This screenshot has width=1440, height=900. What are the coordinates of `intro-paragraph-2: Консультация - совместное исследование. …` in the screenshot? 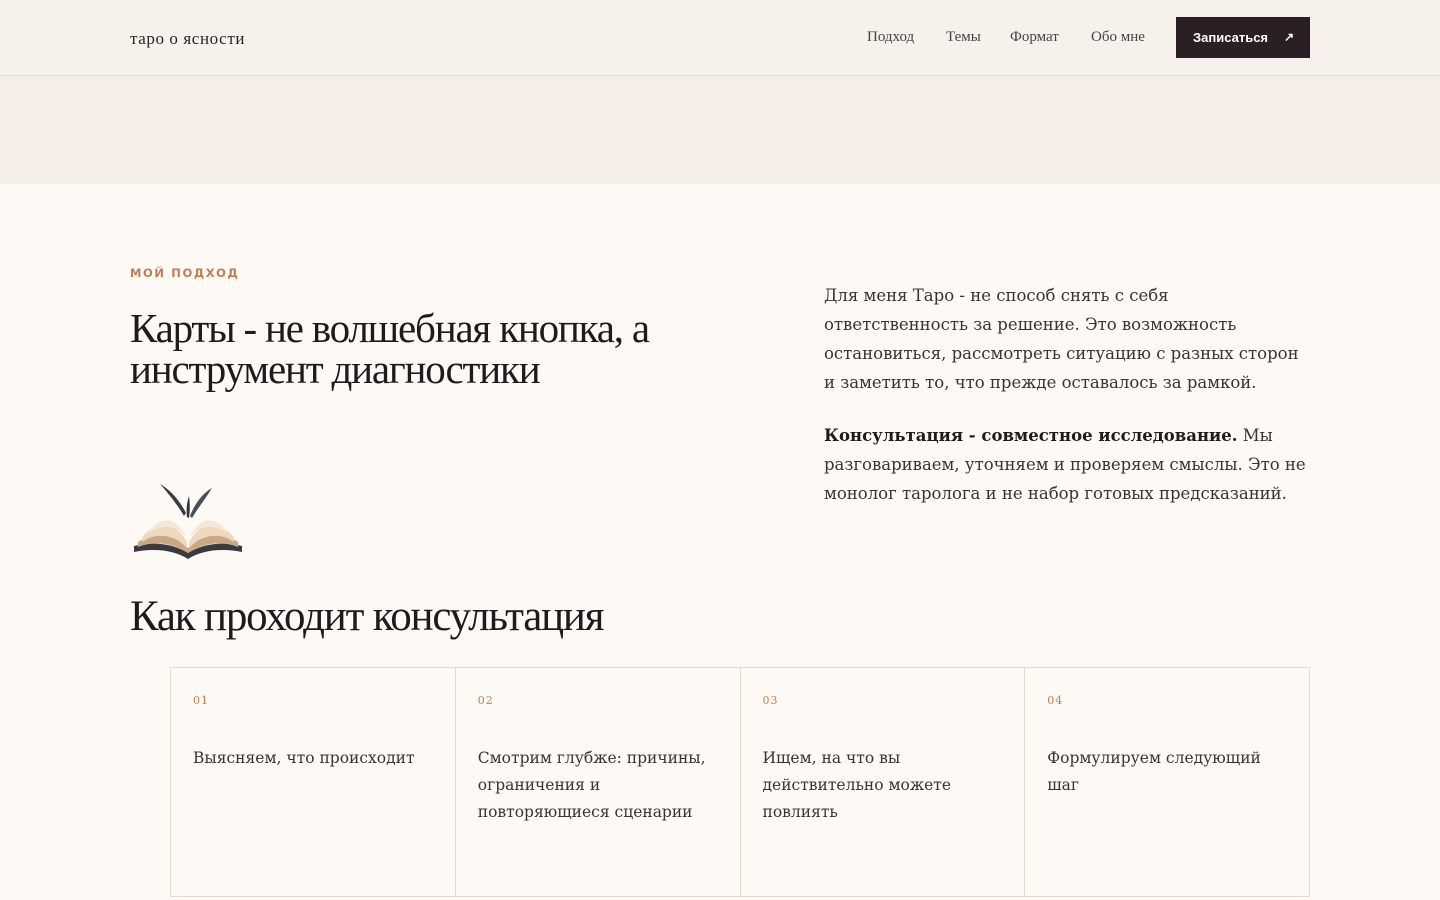 It's located at (1069, 464).